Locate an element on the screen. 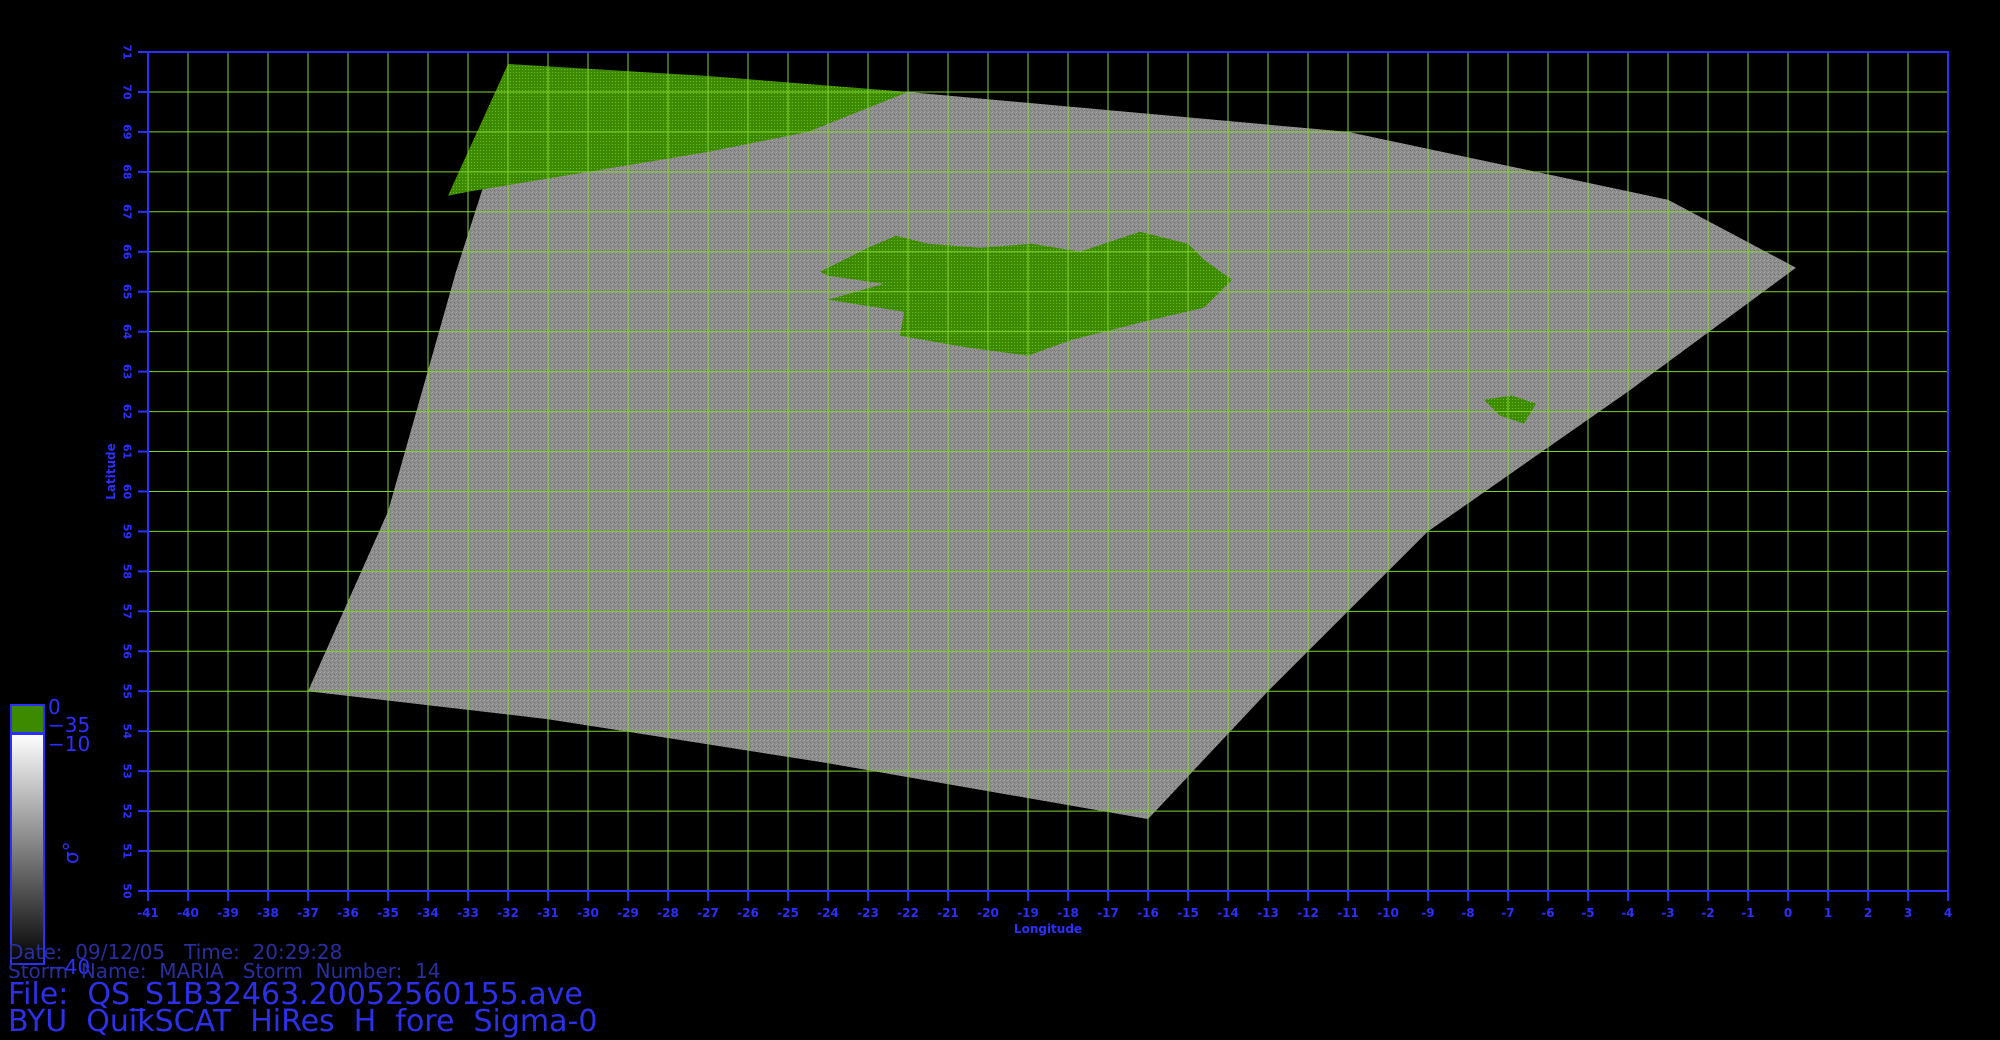 This screenshot has width=2000, height=1040. y-tick-label: 51 is located at coordinates (127, 850).